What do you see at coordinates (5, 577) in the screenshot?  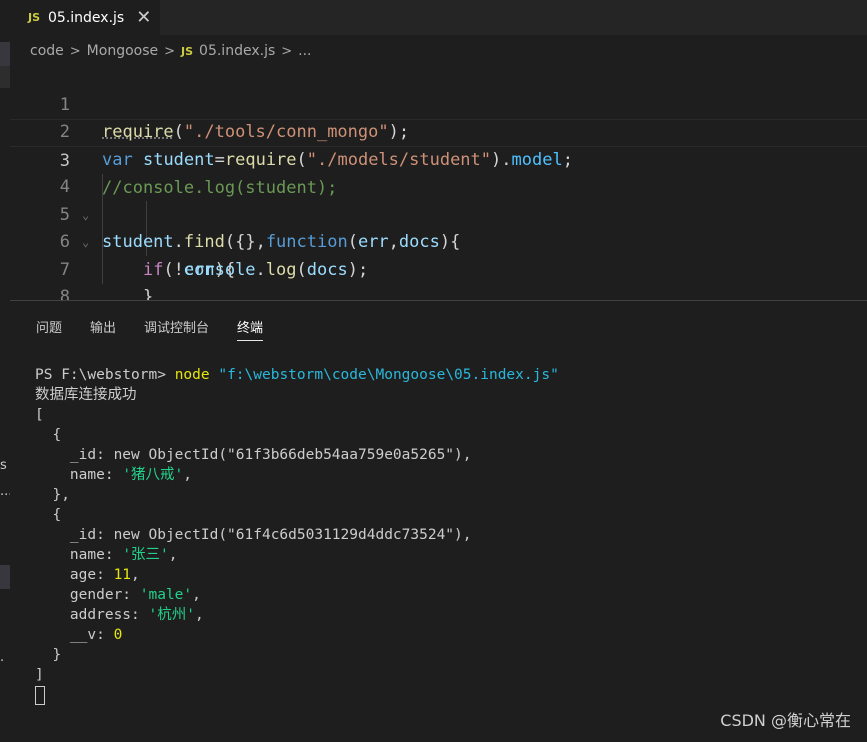 I see `strip-selected` at bounding box center [5, 577].